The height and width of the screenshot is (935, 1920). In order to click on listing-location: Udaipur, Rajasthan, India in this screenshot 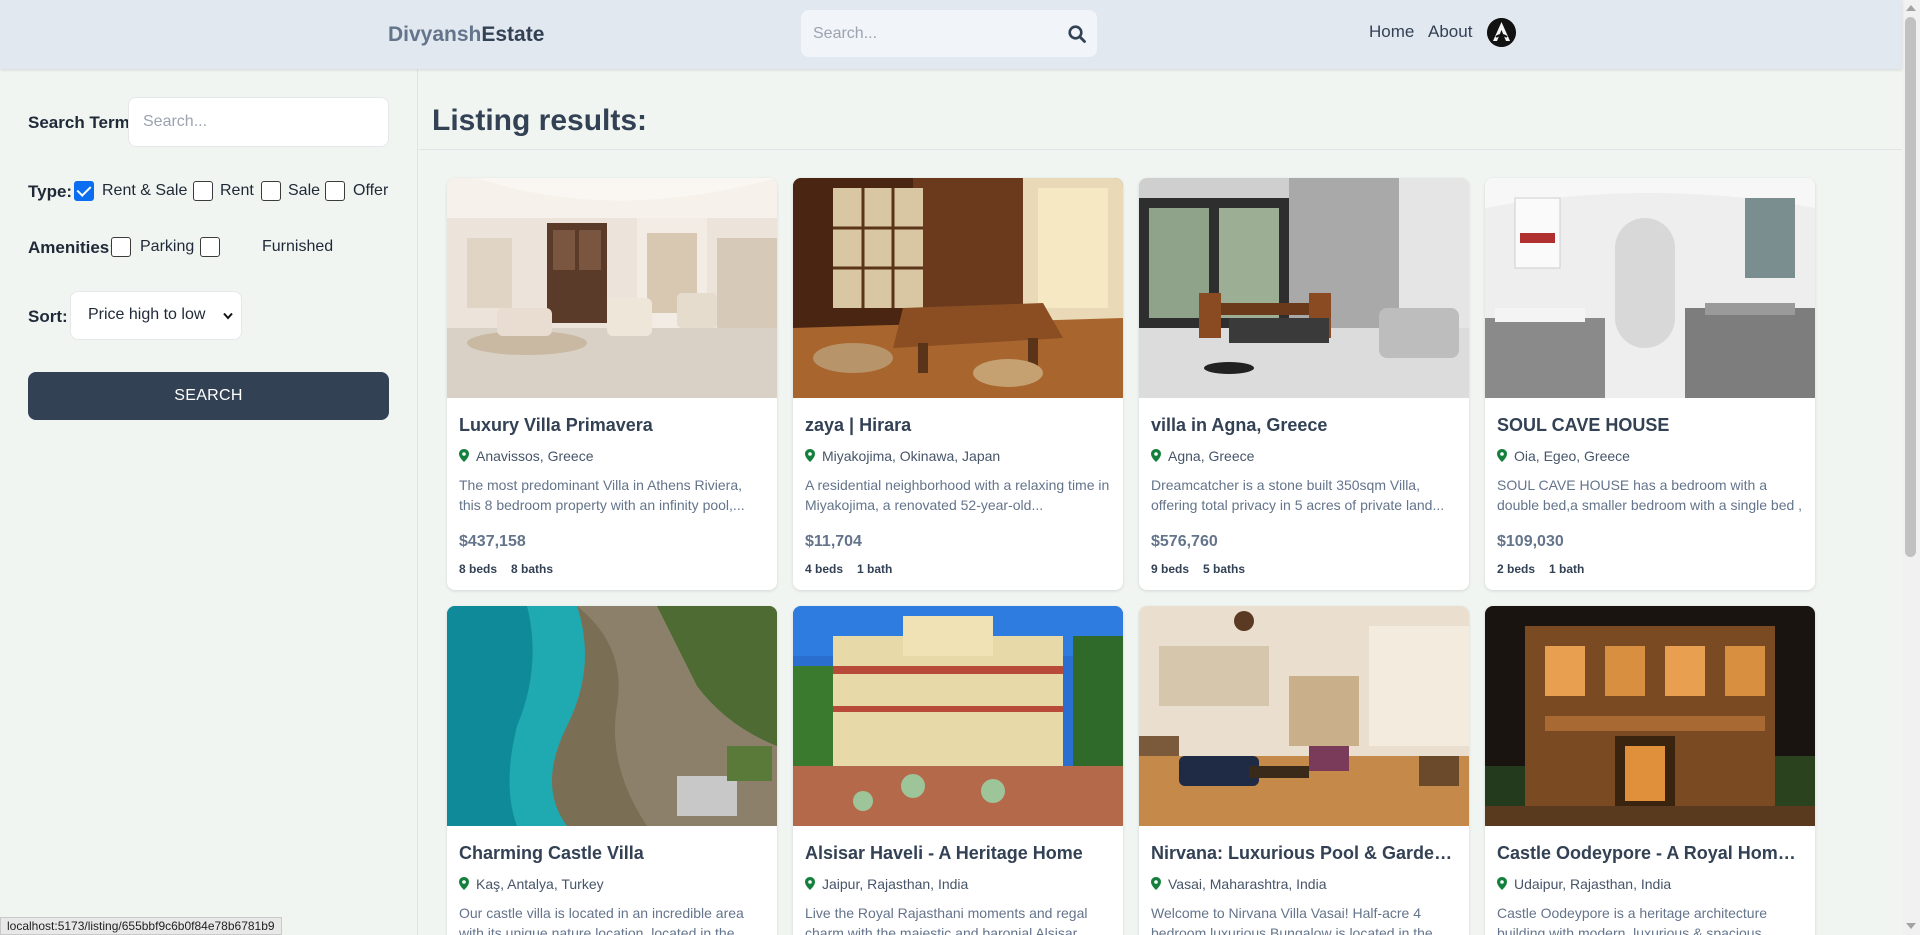, I will do `click(1584, 884)`.